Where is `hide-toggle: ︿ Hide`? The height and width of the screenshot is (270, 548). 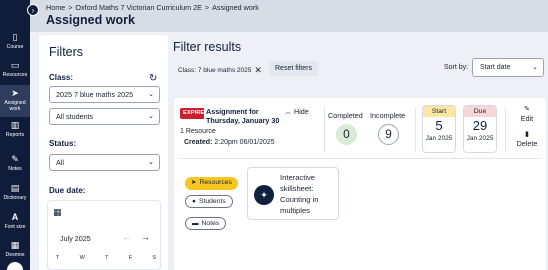 hide-toggle: ︿ Hide is located at coordinates (297, 111).